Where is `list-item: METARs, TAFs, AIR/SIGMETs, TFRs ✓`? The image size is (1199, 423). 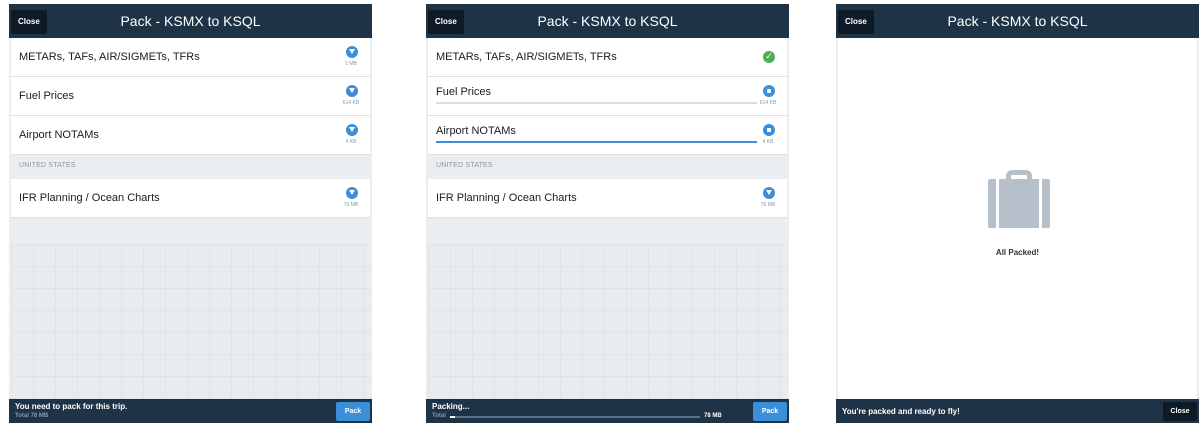
list-item: METARs, TAFs, AIR/SIGMETs, TFRs ✓ is located at coordinates (607, 57).